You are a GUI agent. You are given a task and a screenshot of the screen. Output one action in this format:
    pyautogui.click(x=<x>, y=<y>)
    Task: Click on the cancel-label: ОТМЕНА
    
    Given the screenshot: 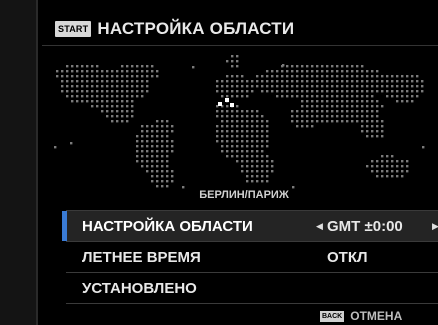 What is the action you would take?
    pyautogui.click(x=376, y=316)
    